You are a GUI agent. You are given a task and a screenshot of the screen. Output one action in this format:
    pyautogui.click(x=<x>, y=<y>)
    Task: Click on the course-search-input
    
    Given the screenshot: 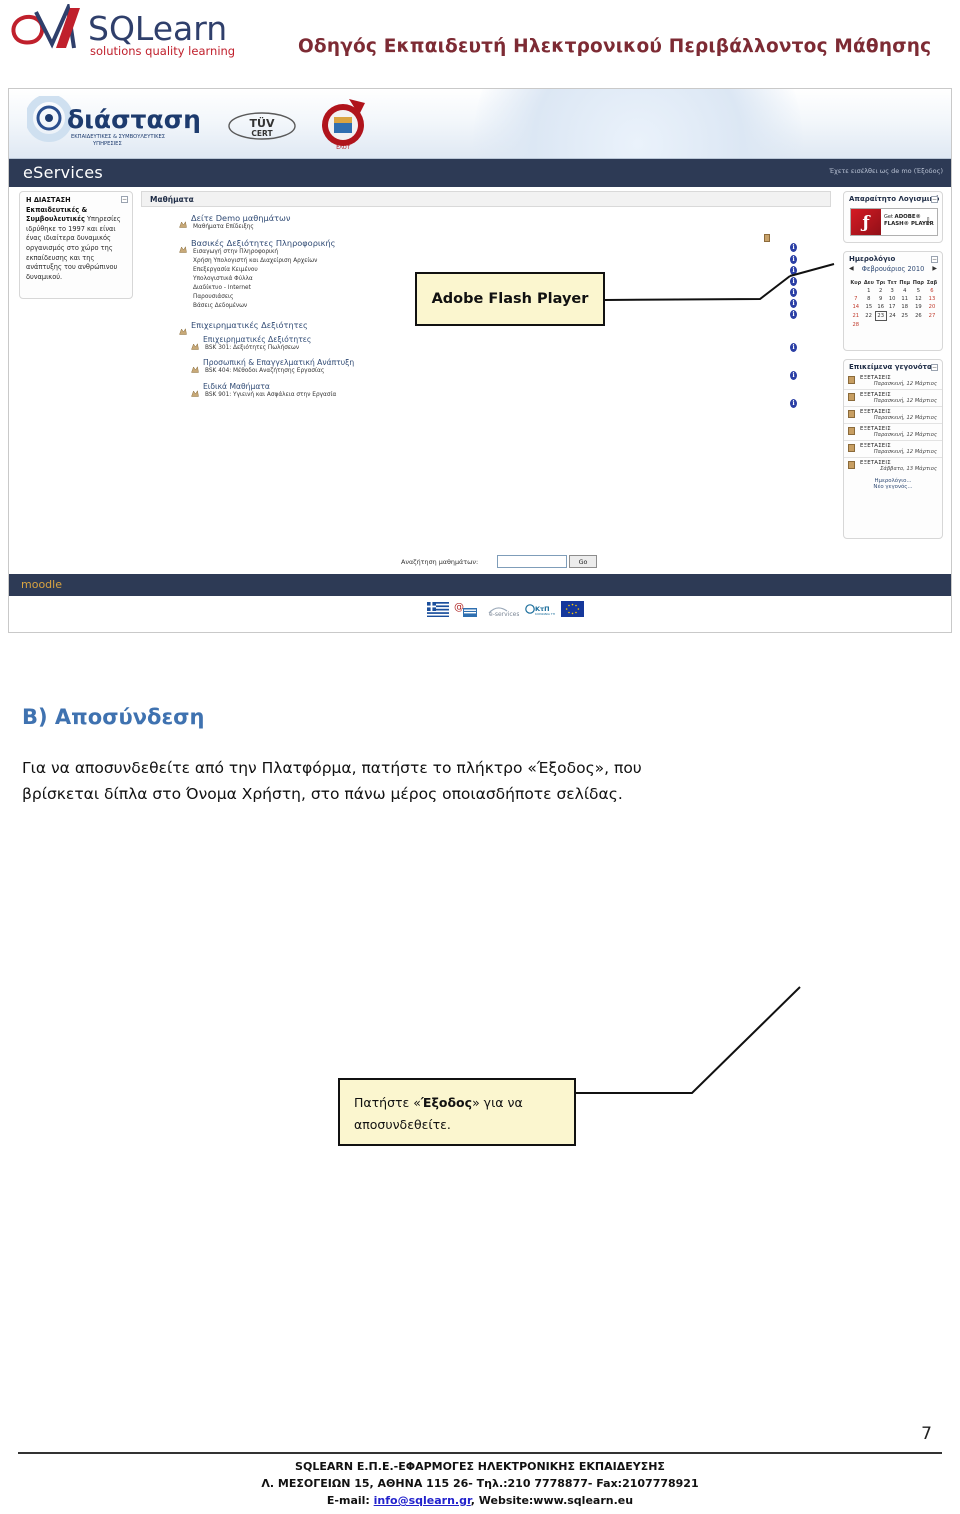 What is the action you would take?
    pyautogui.click(x=532, y=561)
    